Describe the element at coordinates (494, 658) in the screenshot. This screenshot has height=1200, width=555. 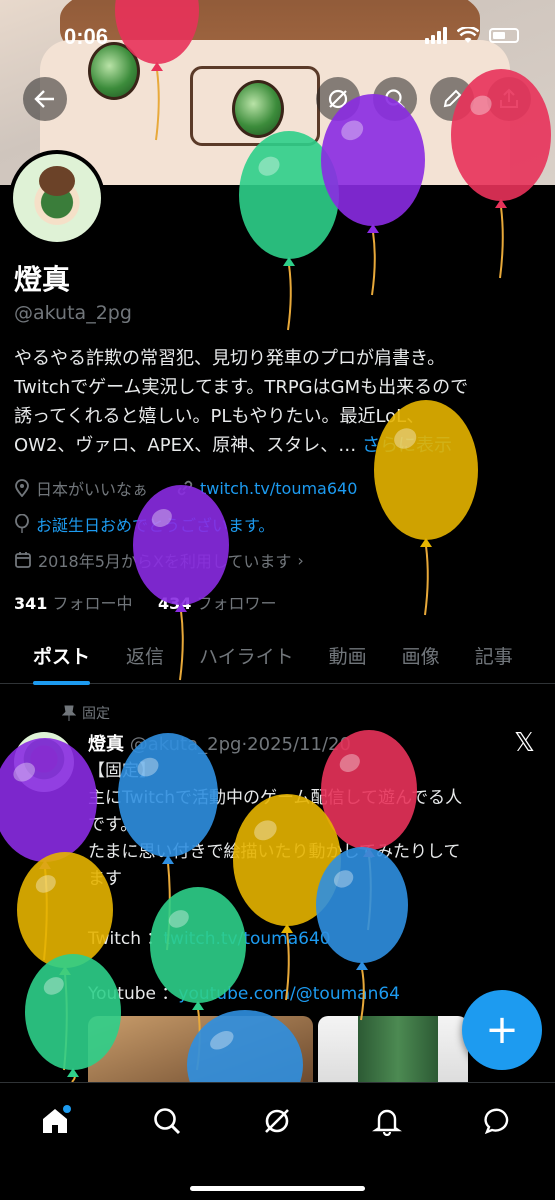
I see `tab-articles: 記事` at that location.